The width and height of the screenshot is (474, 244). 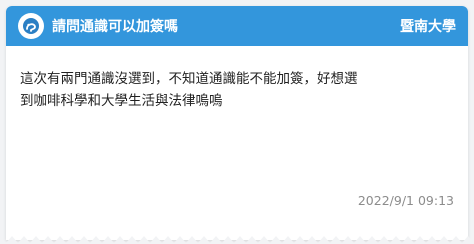 What do you see at coordinates (189, 90) in the screenshot?
I see `post-body: 這次有兩門通識沒選到，不知道通識能不能加簽，好想選到咖啡科學和大學生活與法律嗚嗚` at bounding box center [189, 90].